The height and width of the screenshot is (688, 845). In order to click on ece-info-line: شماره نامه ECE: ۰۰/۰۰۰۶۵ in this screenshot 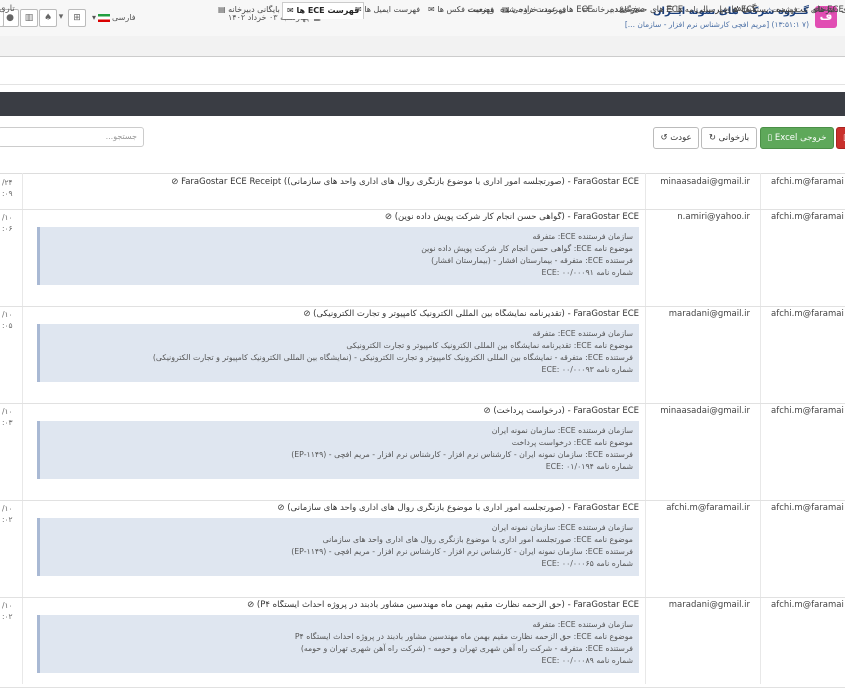, I will do `click(587, 563)`.